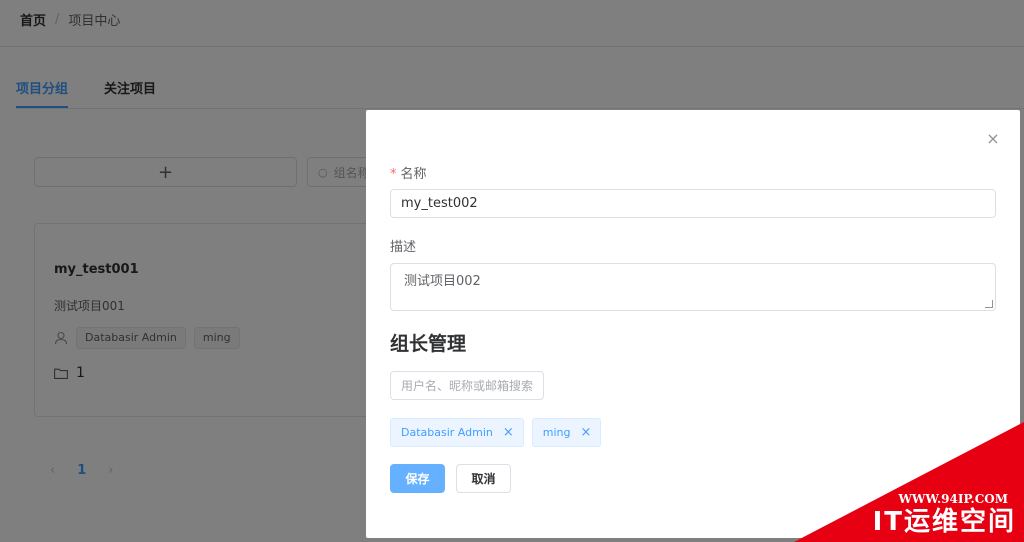 The image size is (1024, 542). I want to click on description-textarea: 测试项目002, so click(693, 287).